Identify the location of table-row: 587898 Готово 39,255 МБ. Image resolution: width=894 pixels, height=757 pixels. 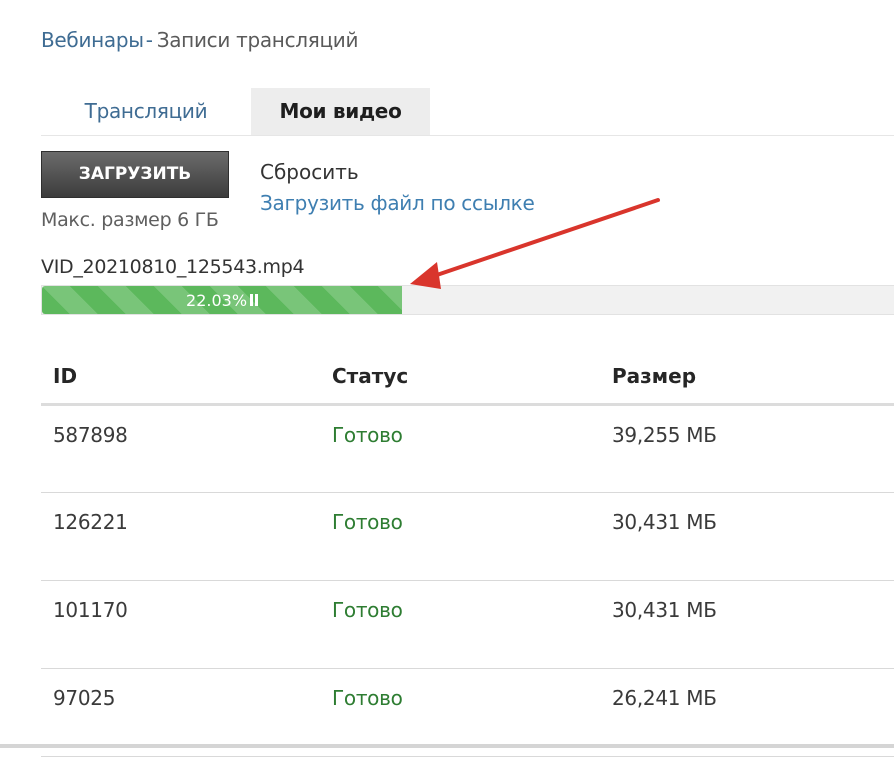
(467, 448).